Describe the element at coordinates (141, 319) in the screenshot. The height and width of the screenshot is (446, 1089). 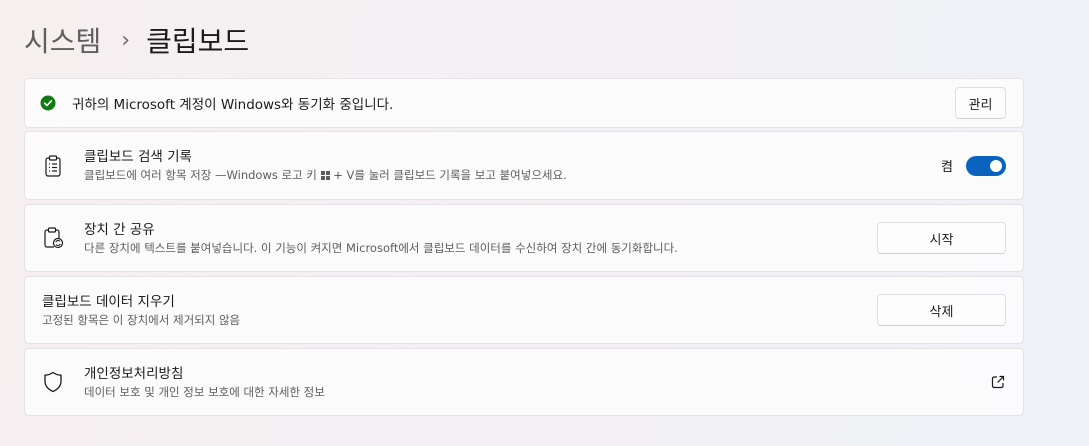
I see `clear-description: 고정된 항목은 이 장치에서 제거되지 않음` at that location.